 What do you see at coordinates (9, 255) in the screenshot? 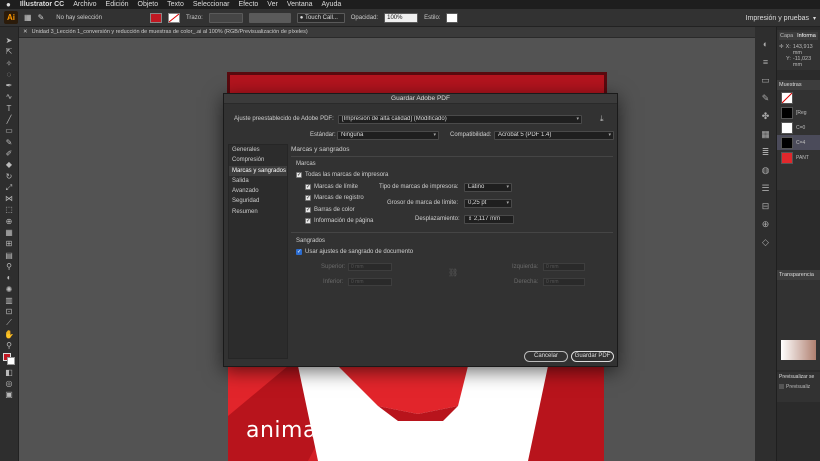
I see `gradient-tool-icon: ▤` at bounding box center [9, 255].